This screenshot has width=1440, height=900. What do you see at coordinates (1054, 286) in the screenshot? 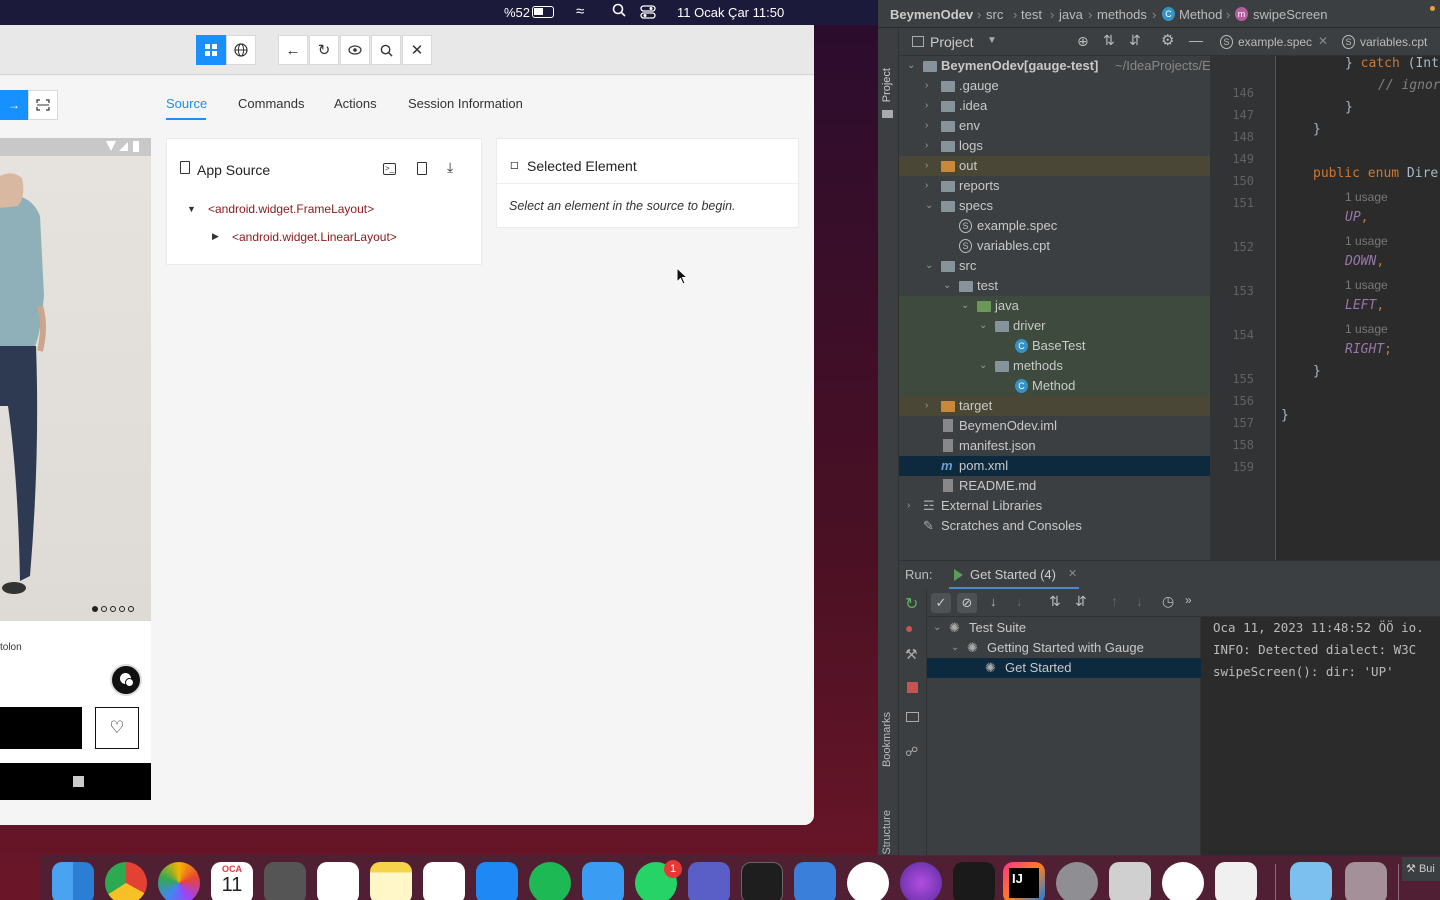
I see `tree-item-test: ⌄ test` at bounding box center [1054, 286].